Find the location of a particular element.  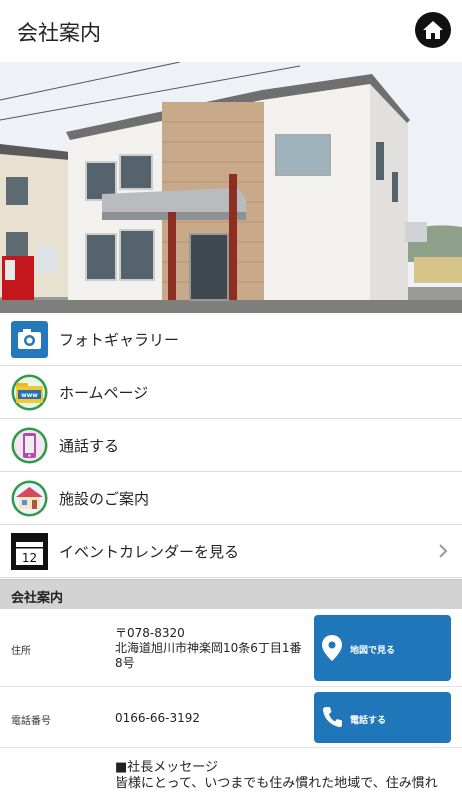

page-title: 会社案内 is located at coordinates (59, 33).